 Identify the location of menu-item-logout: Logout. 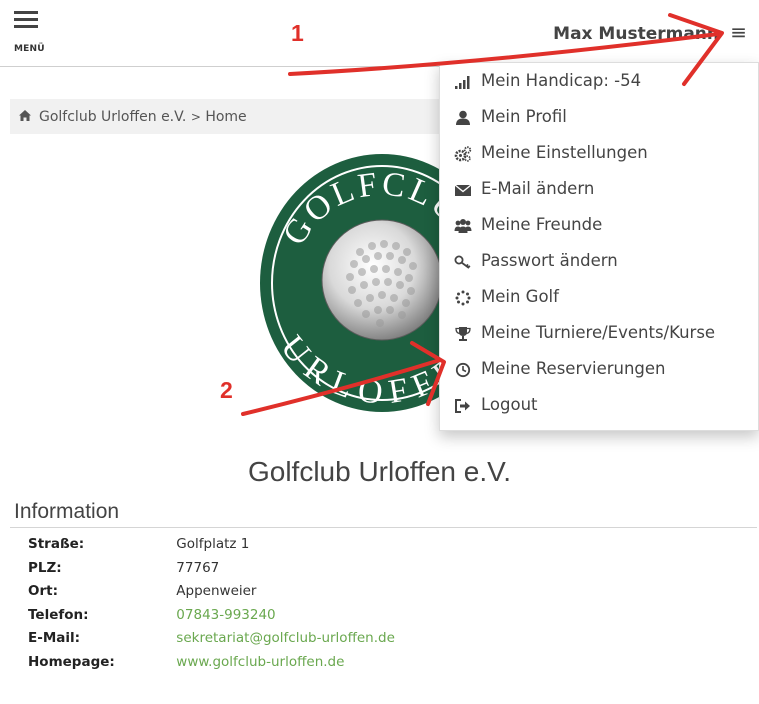
(599, 406).